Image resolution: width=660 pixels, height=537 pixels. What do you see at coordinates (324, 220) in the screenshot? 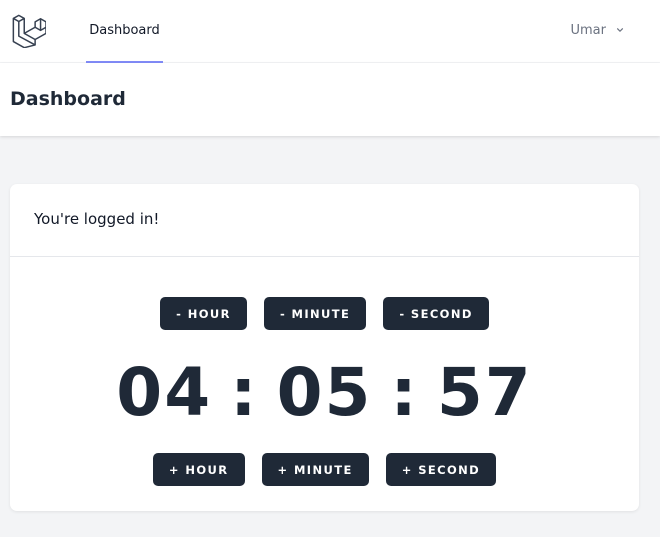
I see `card-header: You're logged in!` at bounding box center [324, 220].